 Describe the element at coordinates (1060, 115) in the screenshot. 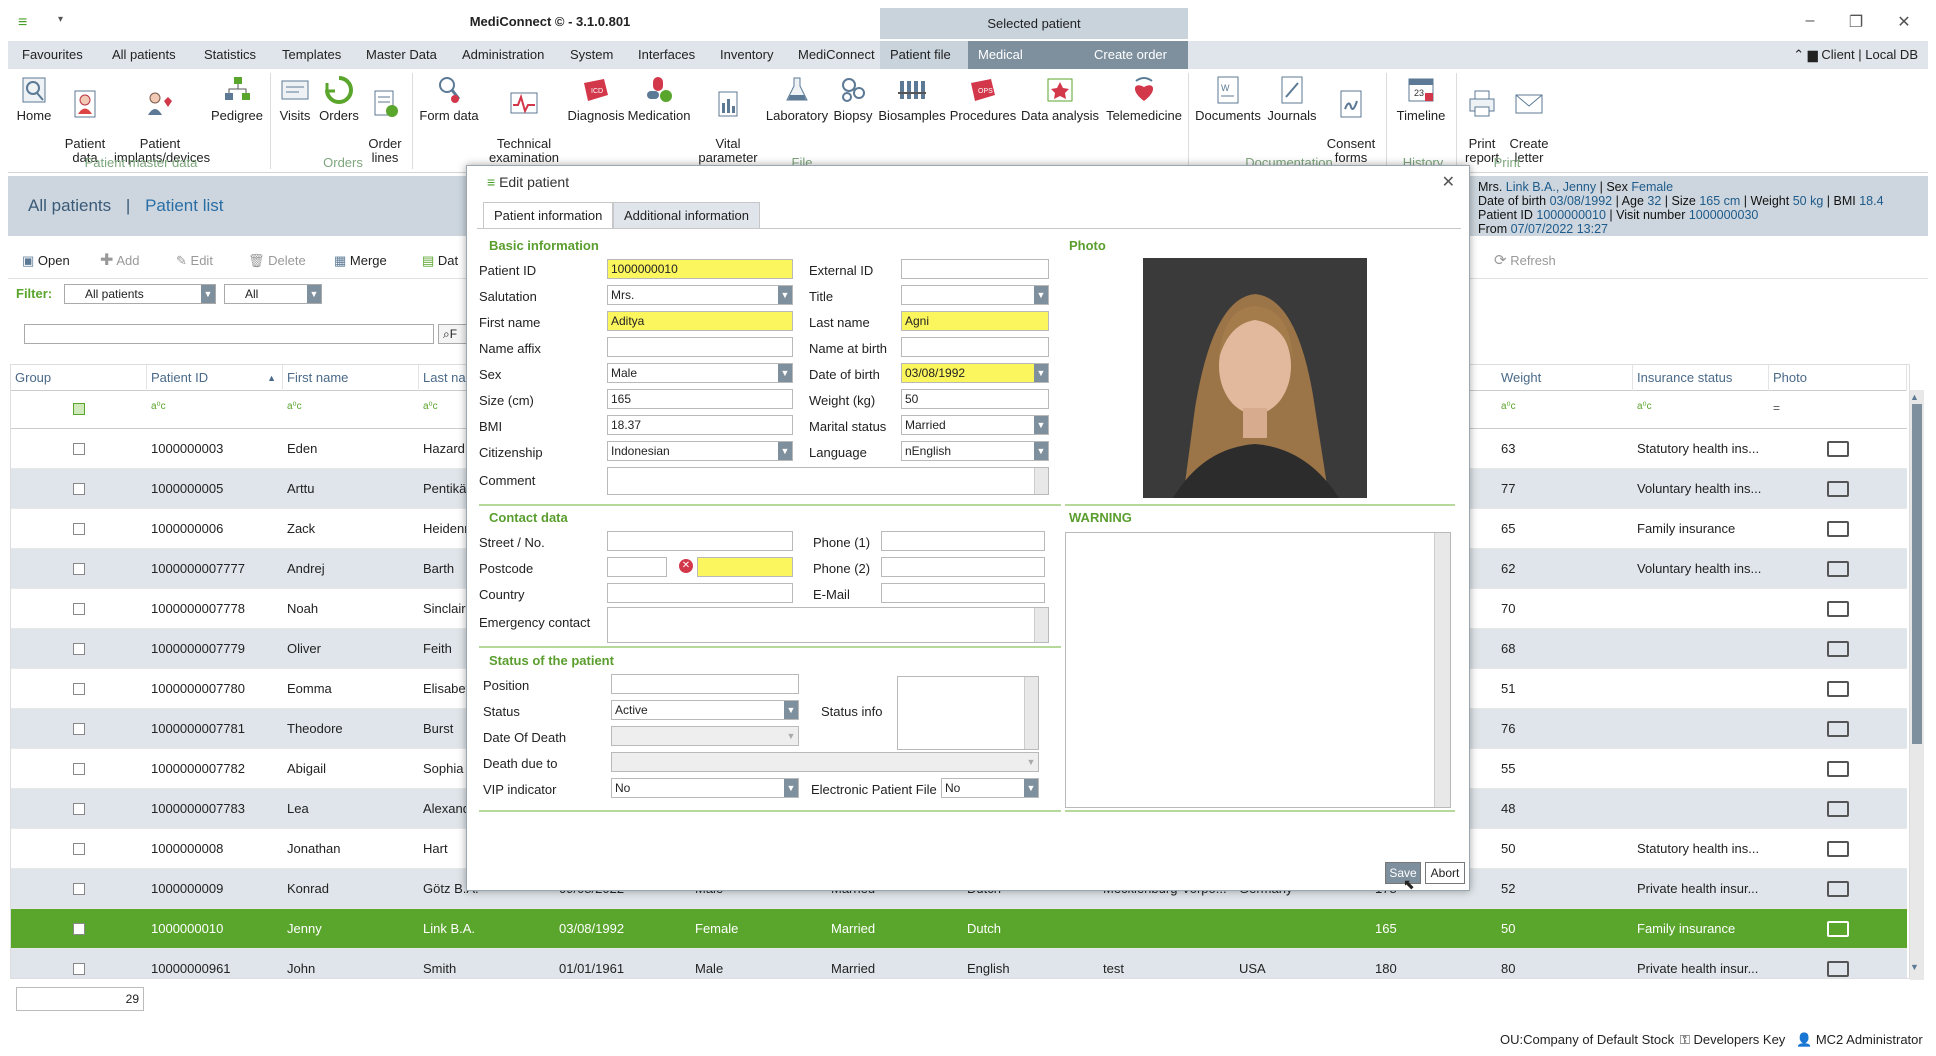

I see `ribbon-data-analysis: Data analysis` at that location.